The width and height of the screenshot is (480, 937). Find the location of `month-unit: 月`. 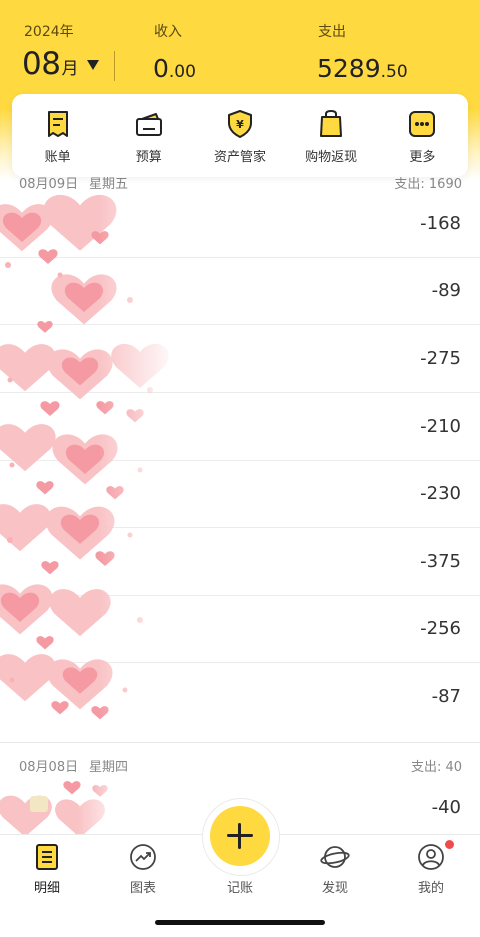

month-unit: 月 is located at coordinates (70, 69).